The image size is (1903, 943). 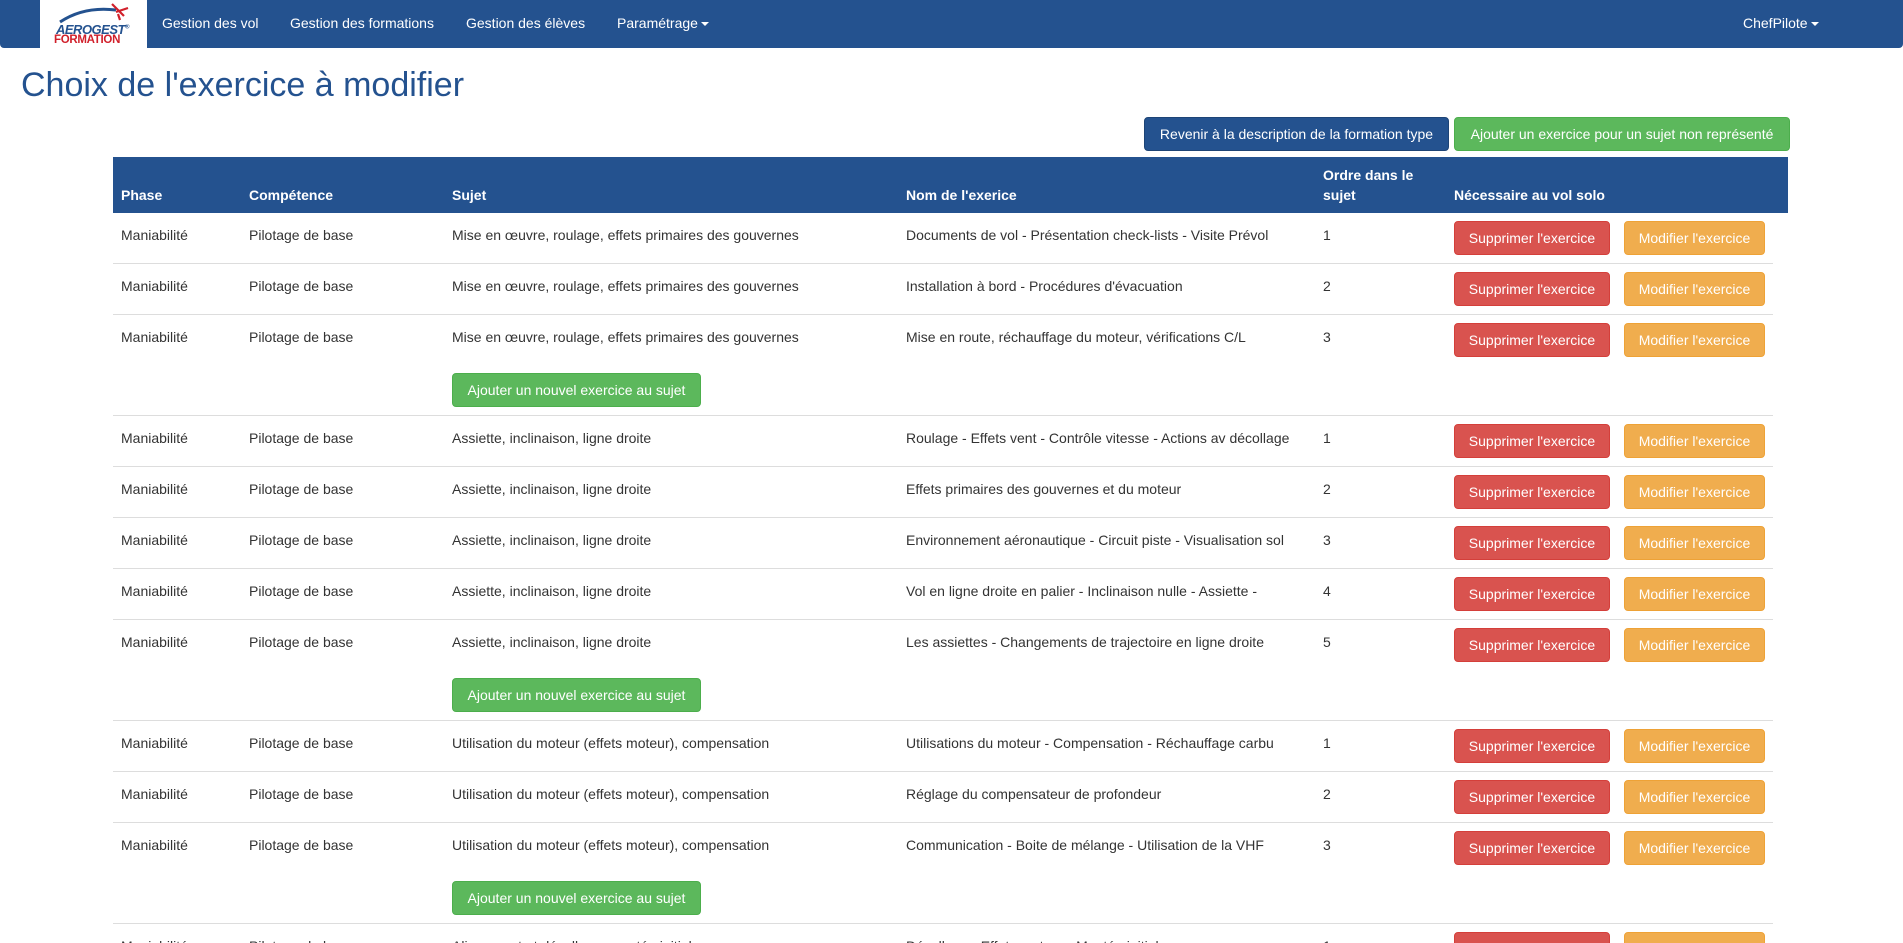 I want to click on aerogest-logo: AEROGEST® FORMATION, so click(x=93, y=24).